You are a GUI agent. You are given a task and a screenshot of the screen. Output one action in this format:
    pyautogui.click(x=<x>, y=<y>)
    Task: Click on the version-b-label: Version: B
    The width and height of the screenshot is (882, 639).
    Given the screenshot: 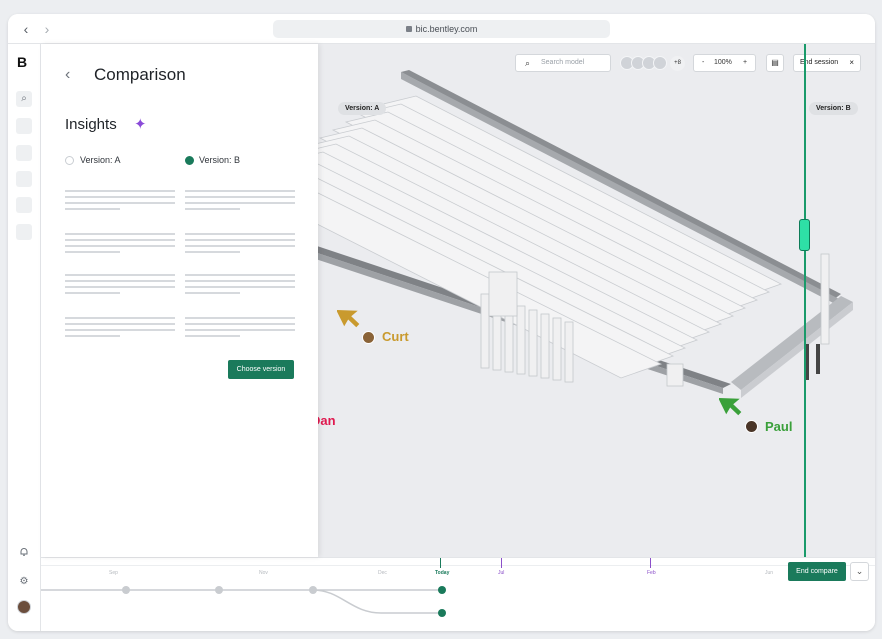 What is the action you would take?
    pyautogui.click(x=833, y=108)
    